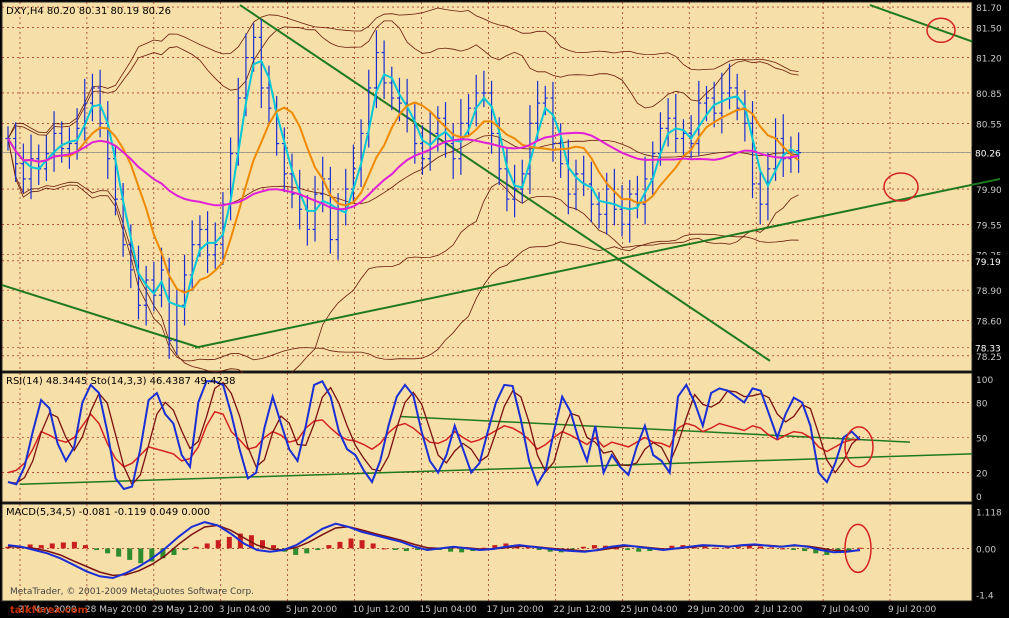 This screenshot has height=618, width=1009. What do you see at coordinates (715, 610) in the screenshot?
I see `time-axis-label: 29 Jun 20:00` at bounding box center [715, 610].